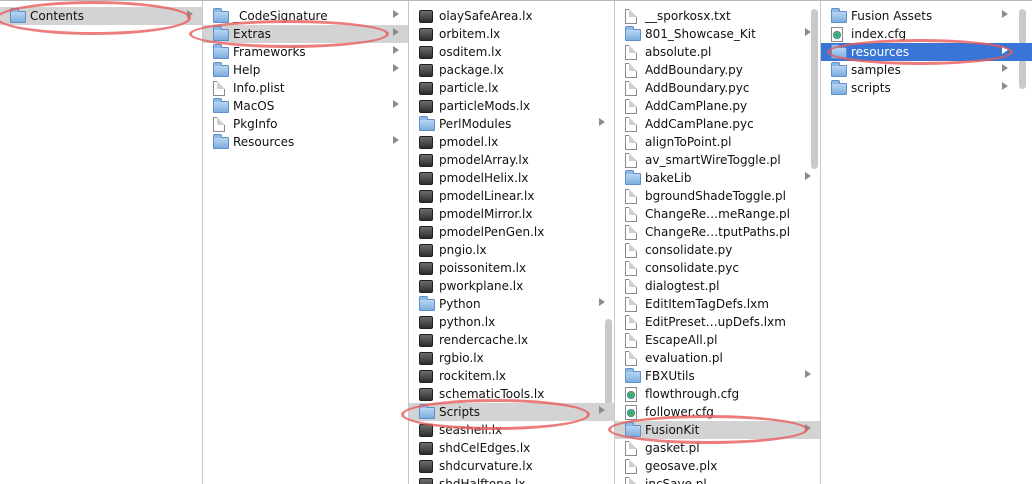 The image size is (1032, 484). Describe the element at coordinates (717, 268) in the screenshot. I see `file-item: consolidate.pyc` at that location.